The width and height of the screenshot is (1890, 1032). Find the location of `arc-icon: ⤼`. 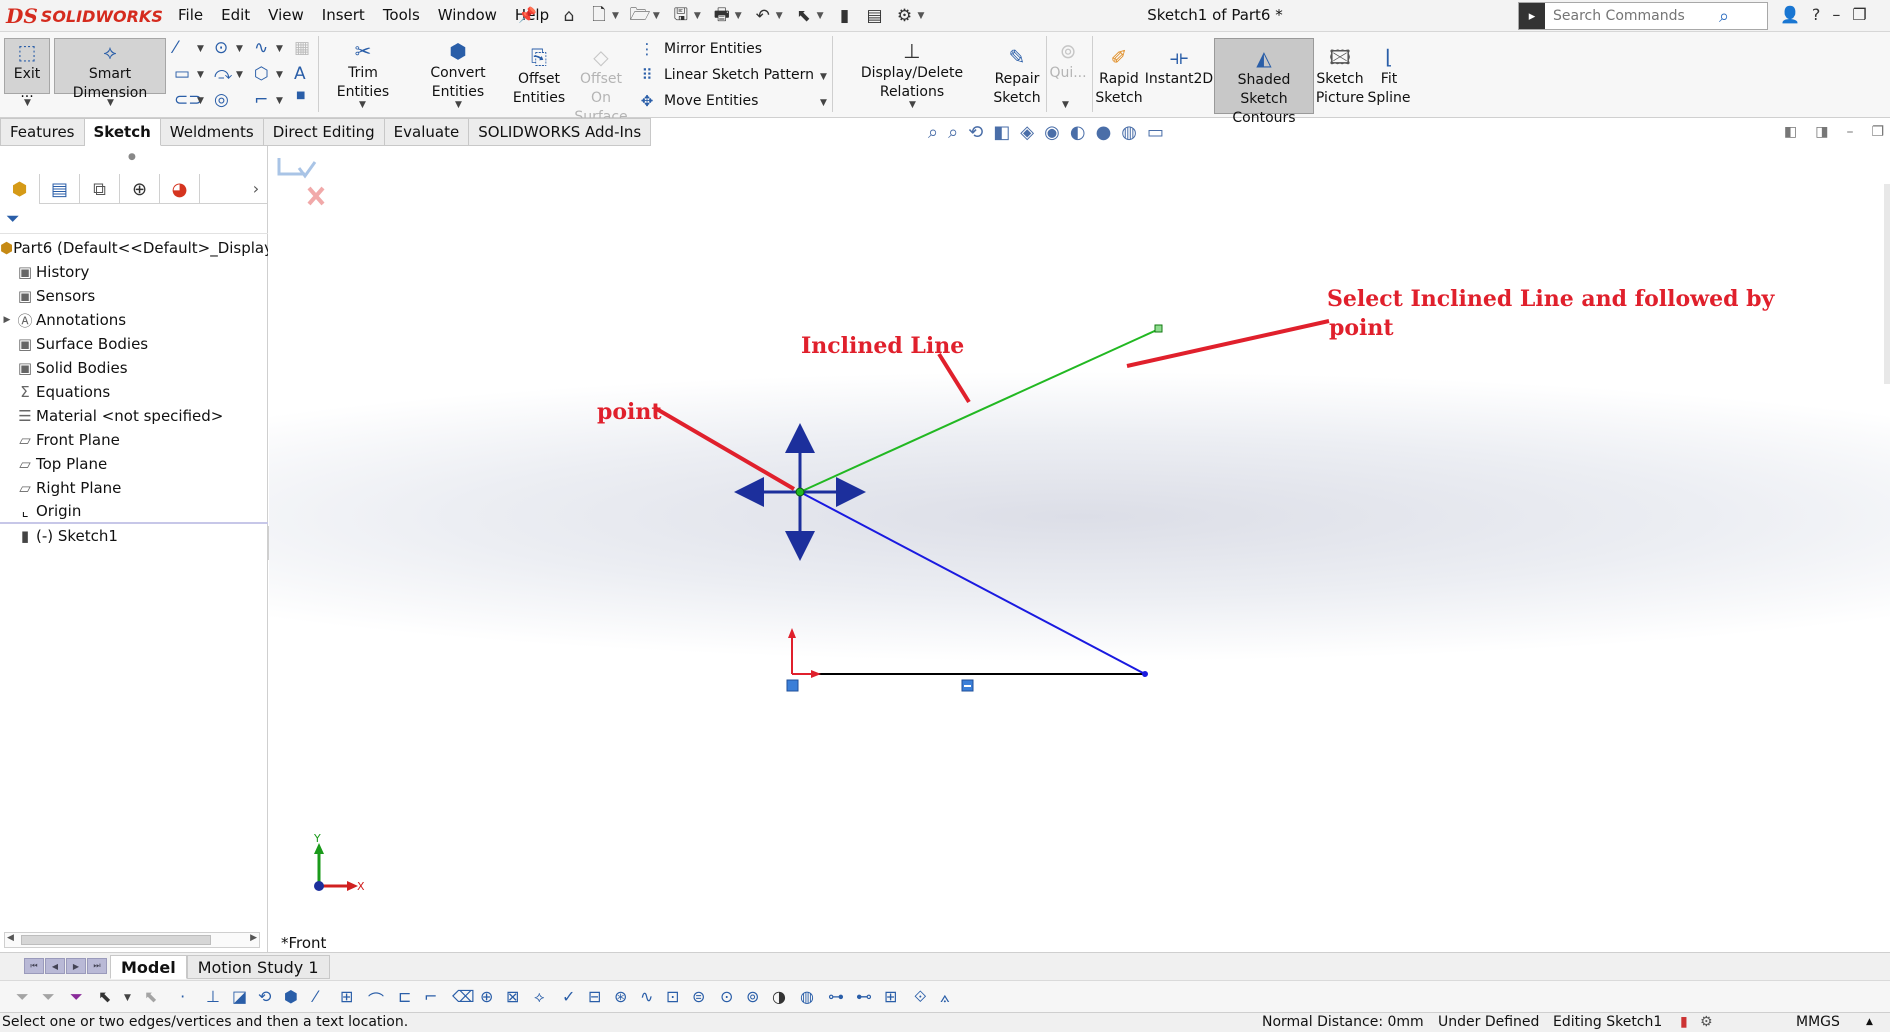

arc-icon: ⤼ is located at coordinates (223, 74).